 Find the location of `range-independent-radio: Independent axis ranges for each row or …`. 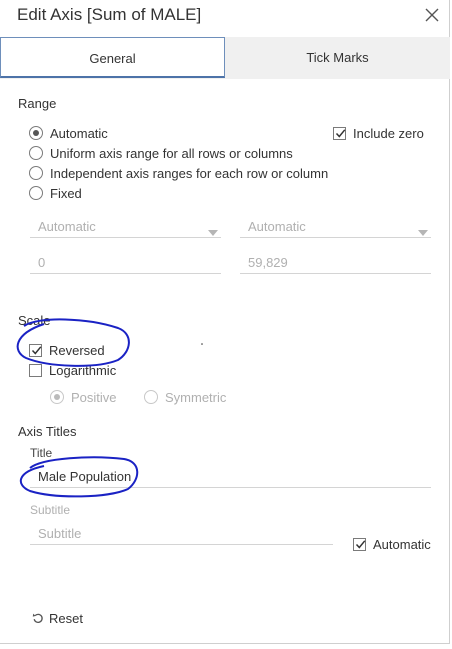

range-independent-radio: Independent axis ranges for each row or … is located at coordinates (178, 173).